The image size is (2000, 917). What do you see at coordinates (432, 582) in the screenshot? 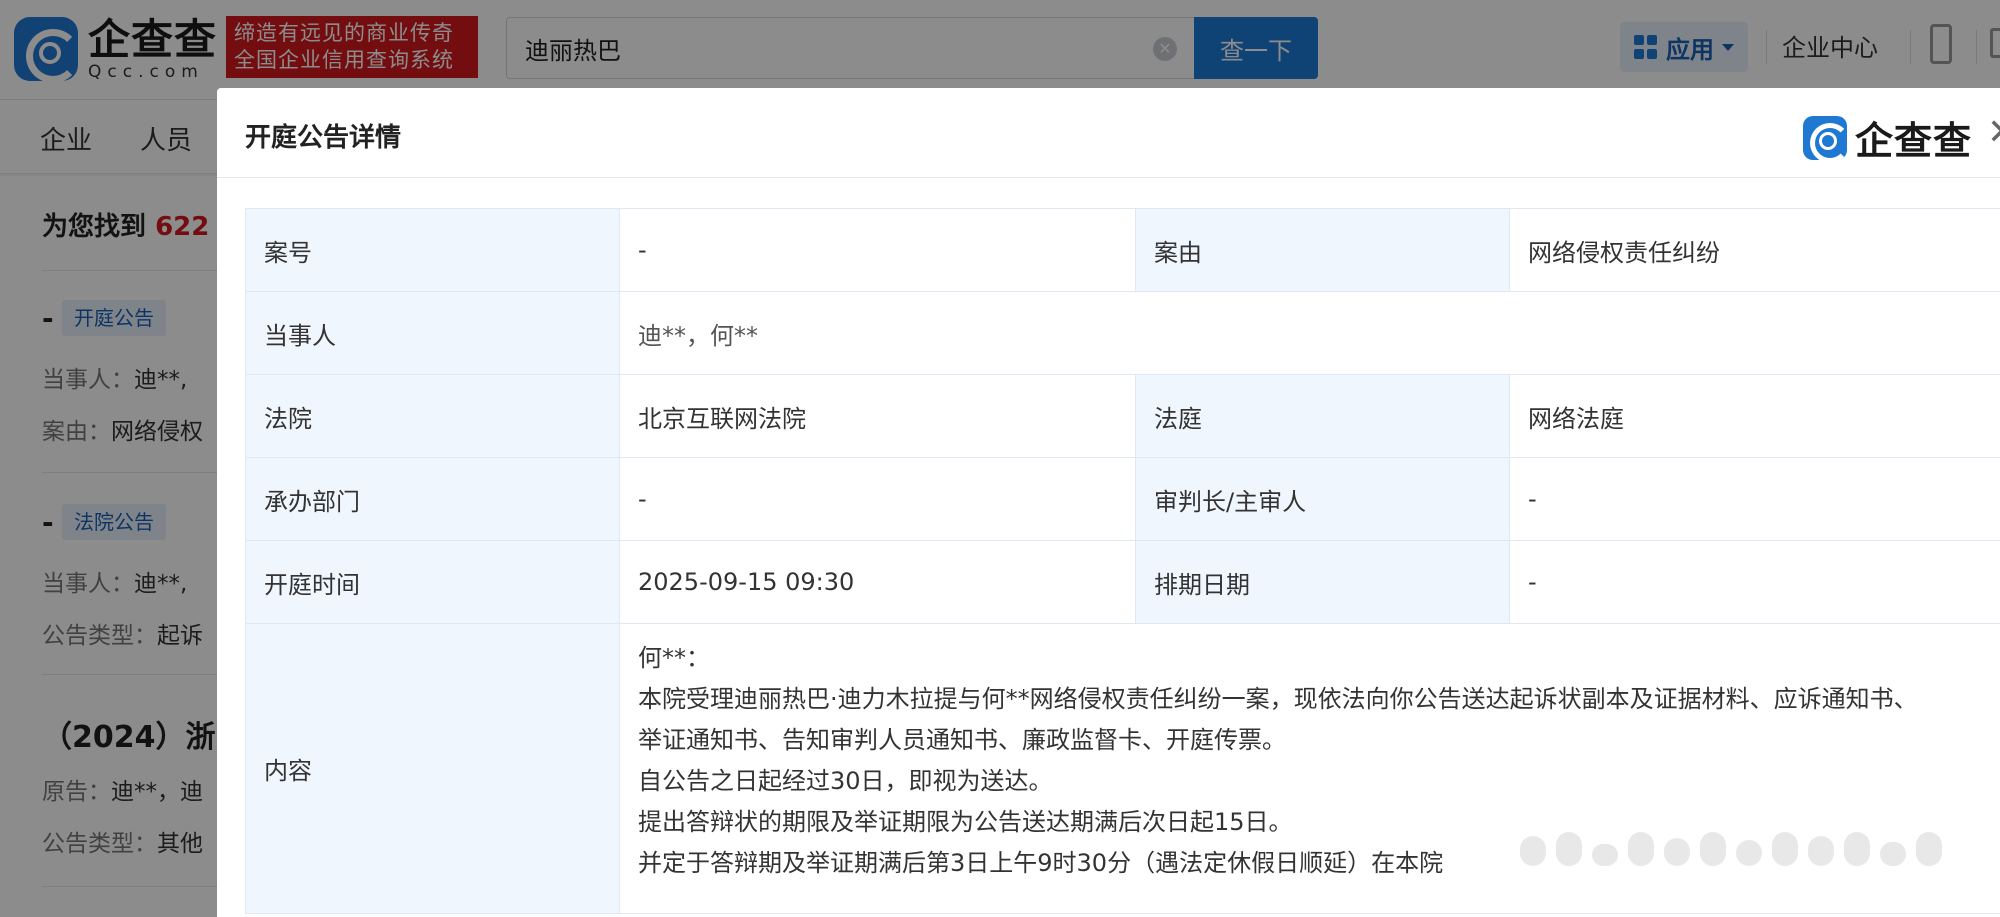
I see `hearing-time-label: 开庭时间` at bounding box center [432, 582].